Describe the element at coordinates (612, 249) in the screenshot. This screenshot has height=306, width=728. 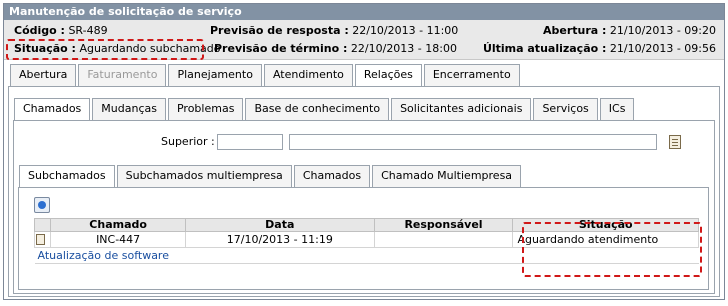
I see `situacao-column-highlight` at that location.